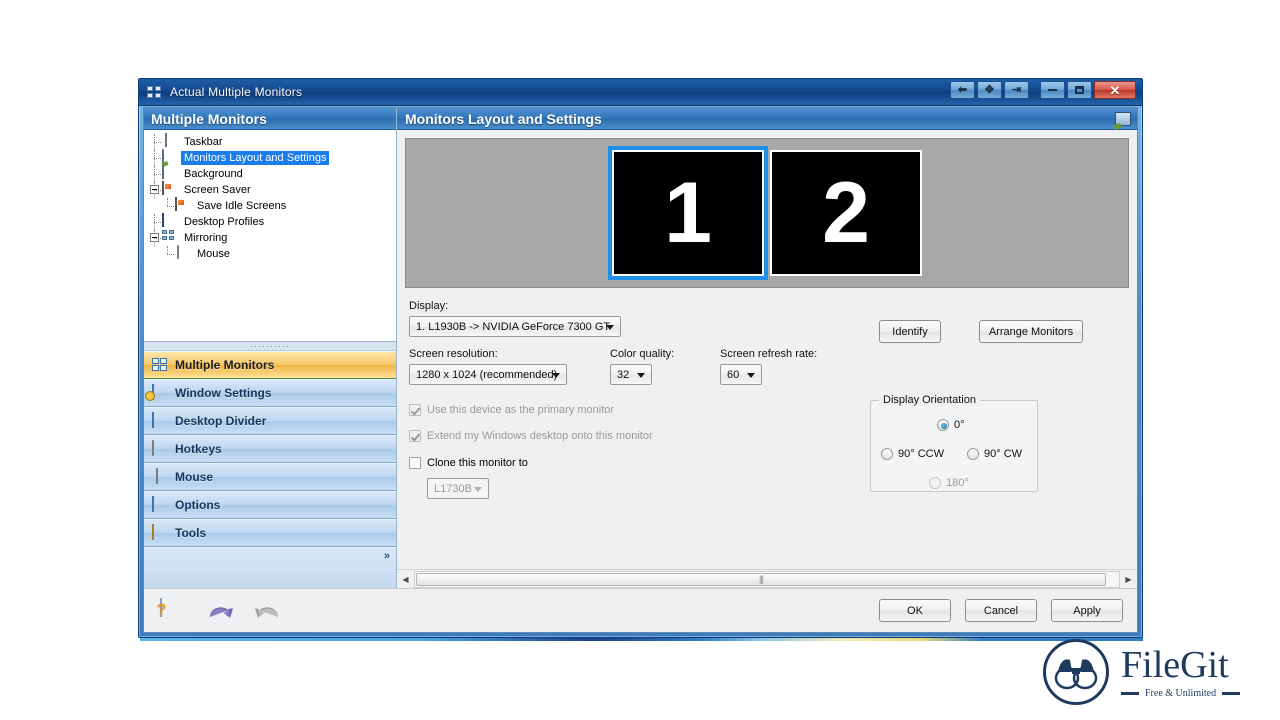 This screenshot has width=1280, height=720. What do you see at coordinates (1181, 693) in the screenshot?
I see `watermark-tagline: Free & Unlimited` at bounding box center [1181, 693].